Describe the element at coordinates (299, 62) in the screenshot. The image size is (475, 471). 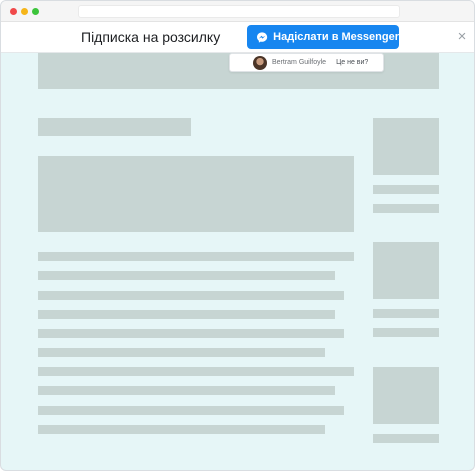
I see `user-name: Bertram Guilfoyle` at that location.